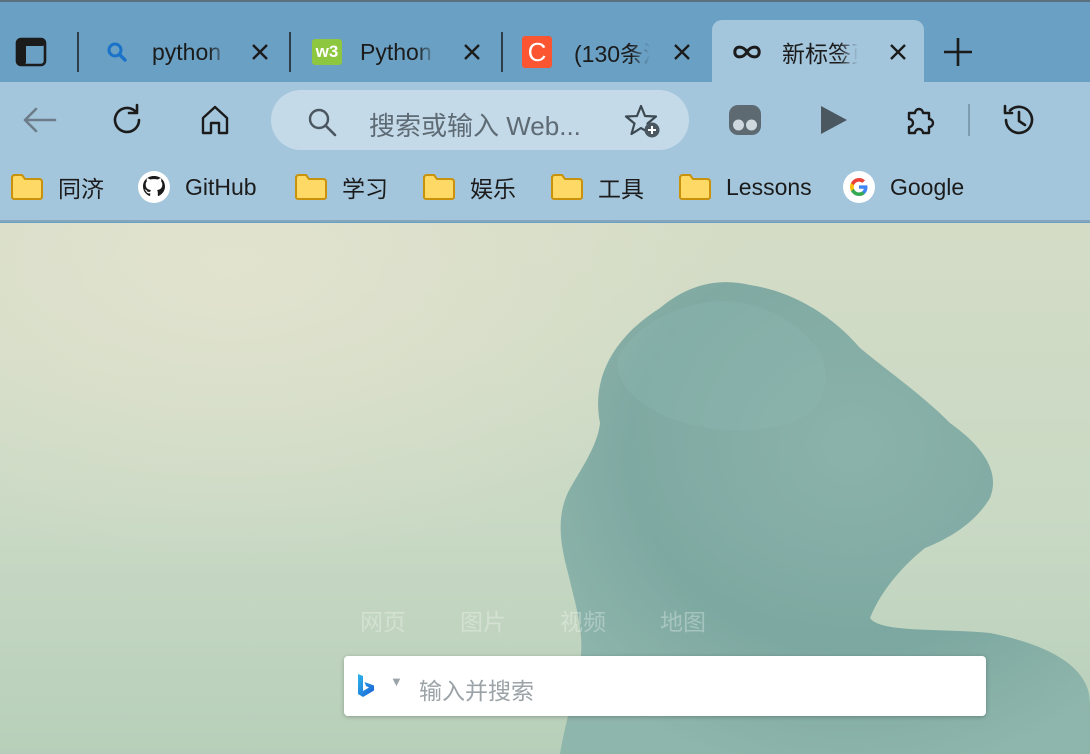 The width and height of the screenshot is (1090, 754). I want to click on tab-title: python, so click(187, 51).